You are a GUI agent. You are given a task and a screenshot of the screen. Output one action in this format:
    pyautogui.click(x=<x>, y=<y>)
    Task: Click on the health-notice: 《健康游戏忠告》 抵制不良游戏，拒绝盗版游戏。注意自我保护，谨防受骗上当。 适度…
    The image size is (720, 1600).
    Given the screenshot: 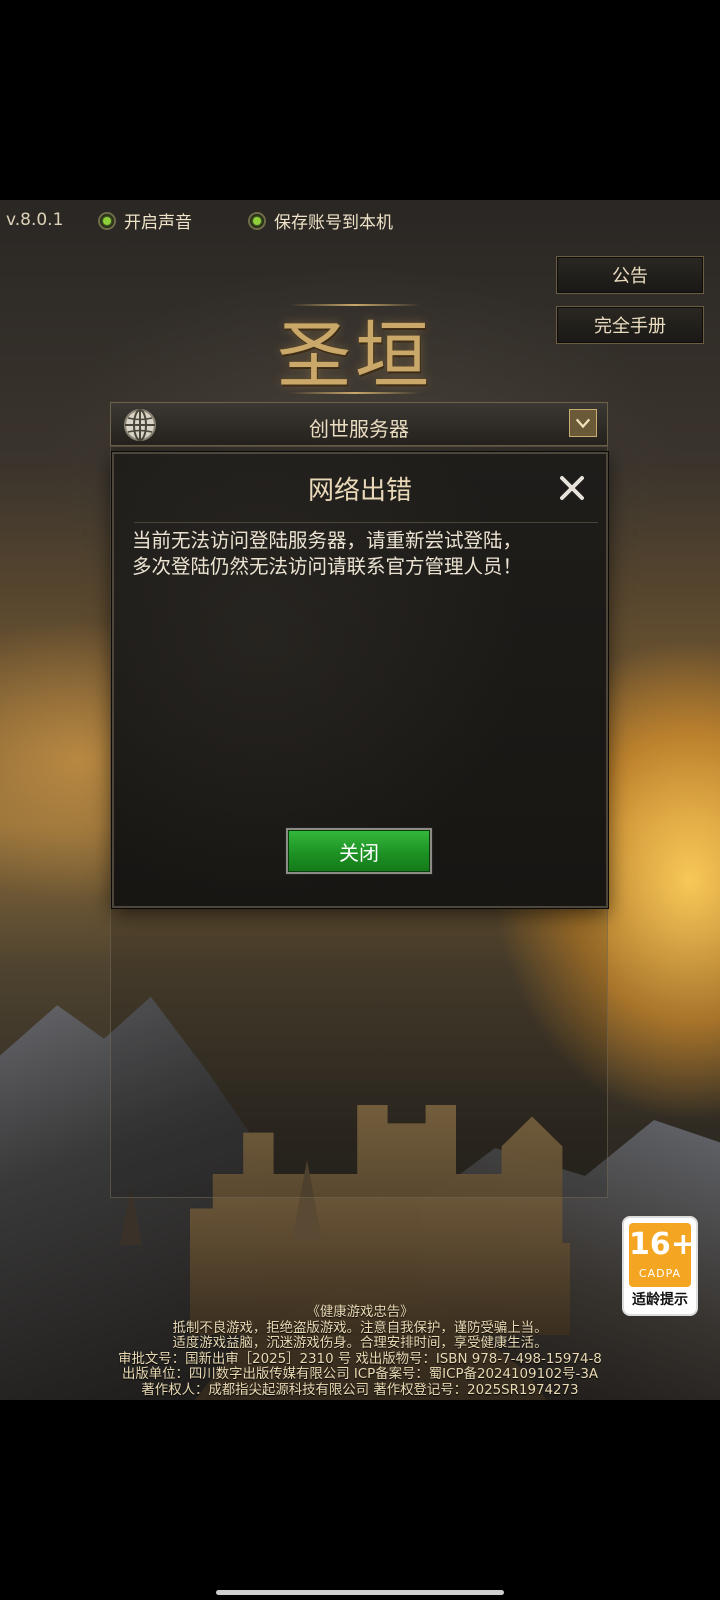 What is the action you would take?
    pyautogui.click(x=360, y=1351)
    